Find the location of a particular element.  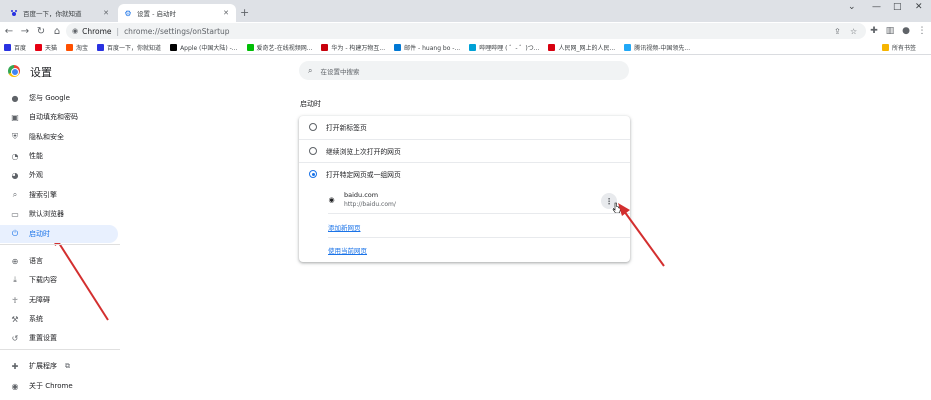

power-icon: ⏻ is located at coordinates (15, 233).